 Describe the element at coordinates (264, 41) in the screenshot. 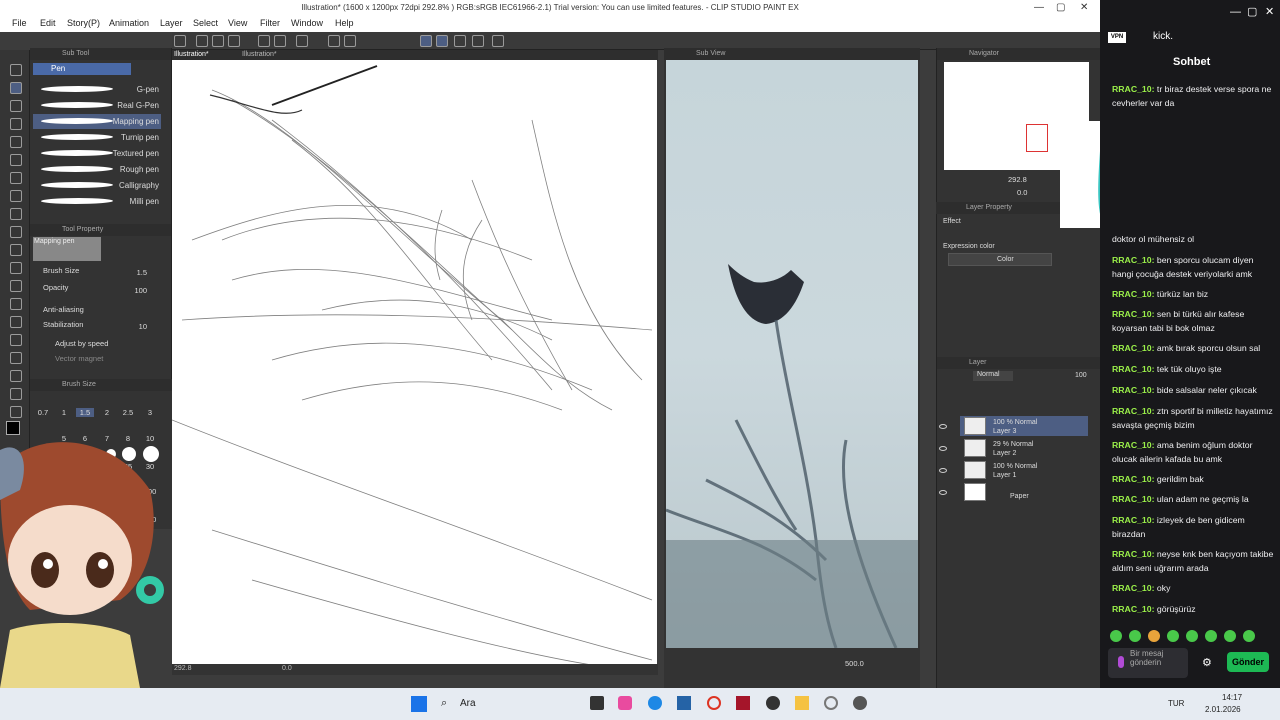

I see `undo-icon` at that location.